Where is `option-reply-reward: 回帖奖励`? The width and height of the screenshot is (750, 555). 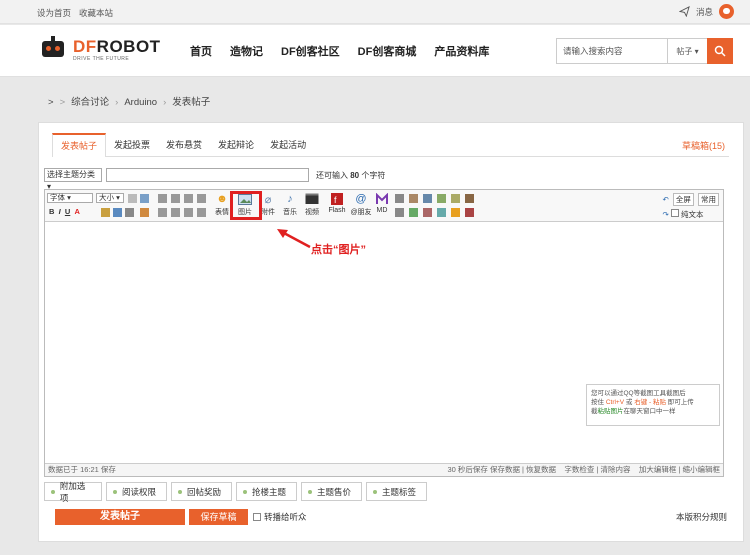 option-reply-reward: 回帖奖励 is located at coordinates (201, 491).